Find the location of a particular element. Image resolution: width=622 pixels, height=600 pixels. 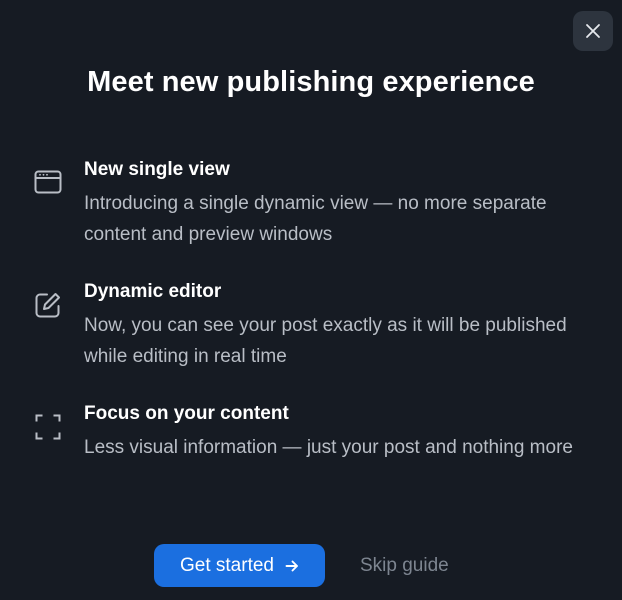

close-button is located at coordinates (593, 31).